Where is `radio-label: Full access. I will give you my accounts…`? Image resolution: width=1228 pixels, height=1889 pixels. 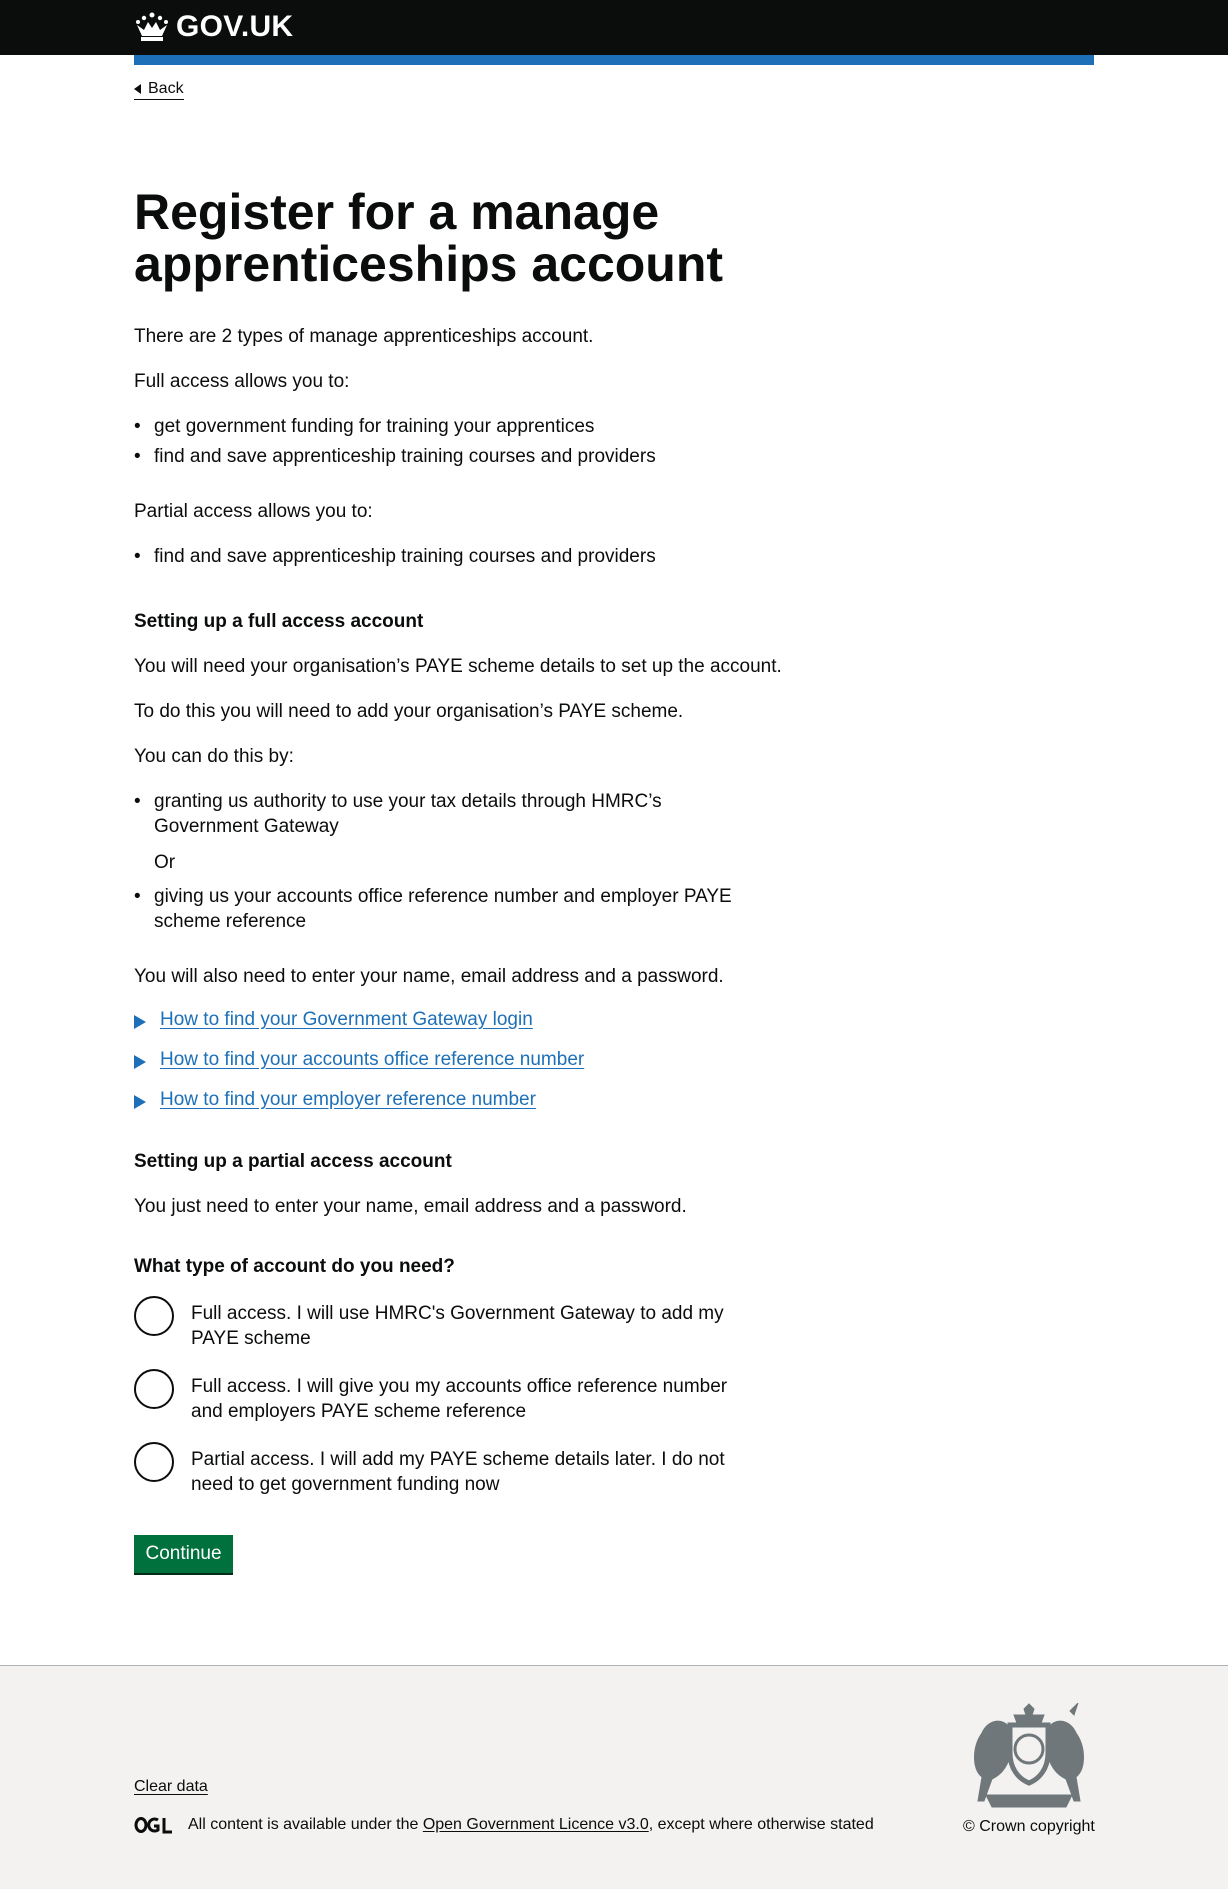 radio-label: Full access. I will give you my accounts… is located at coordinates (471, 1396).